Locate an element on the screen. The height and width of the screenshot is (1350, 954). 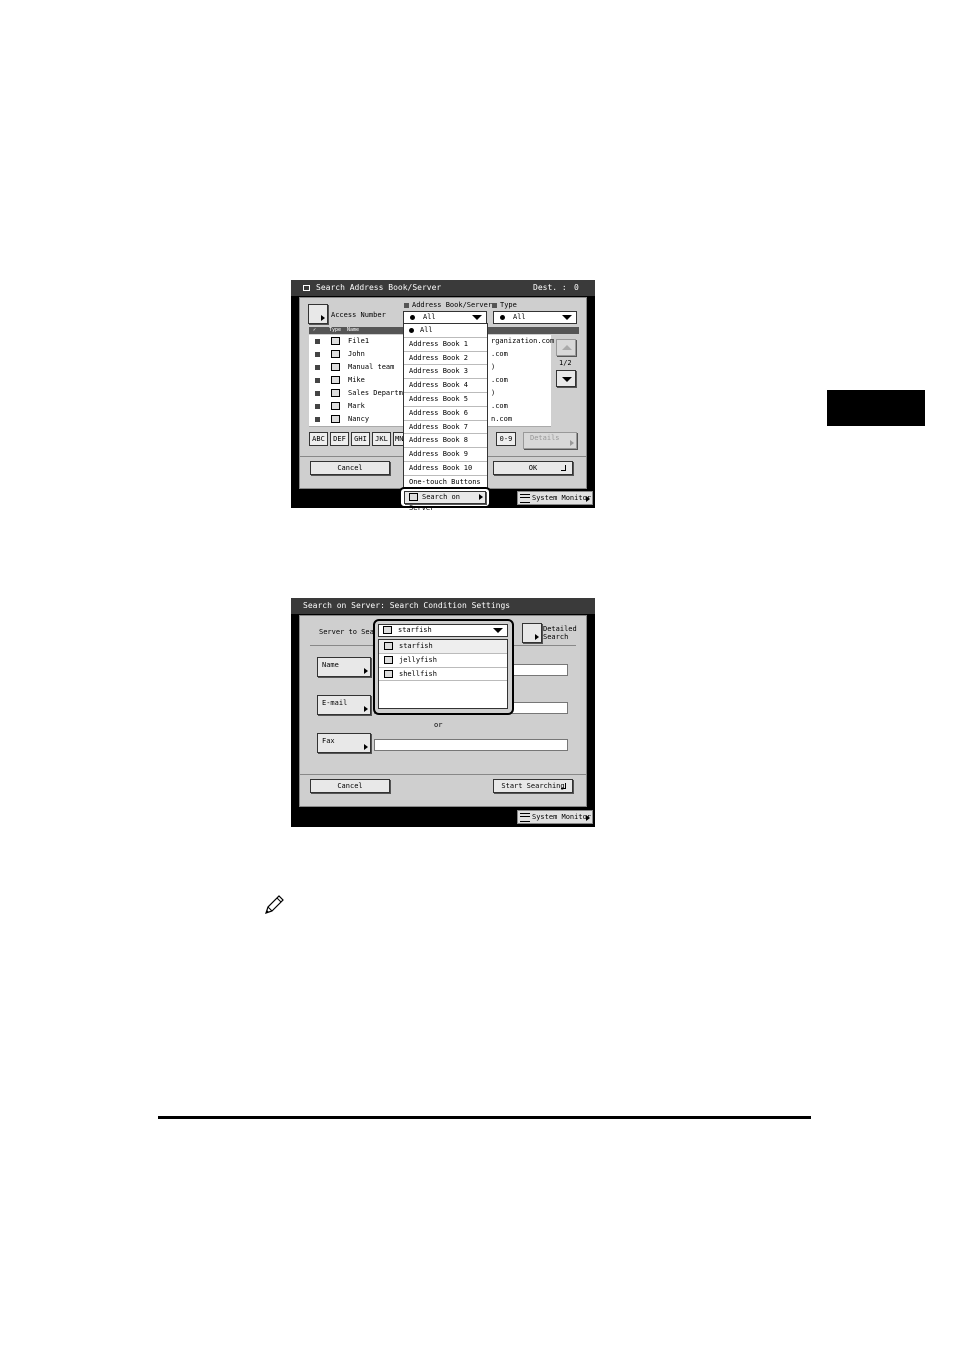
dropdown-item: Address Book 2 is located at coordinates (445, 359).